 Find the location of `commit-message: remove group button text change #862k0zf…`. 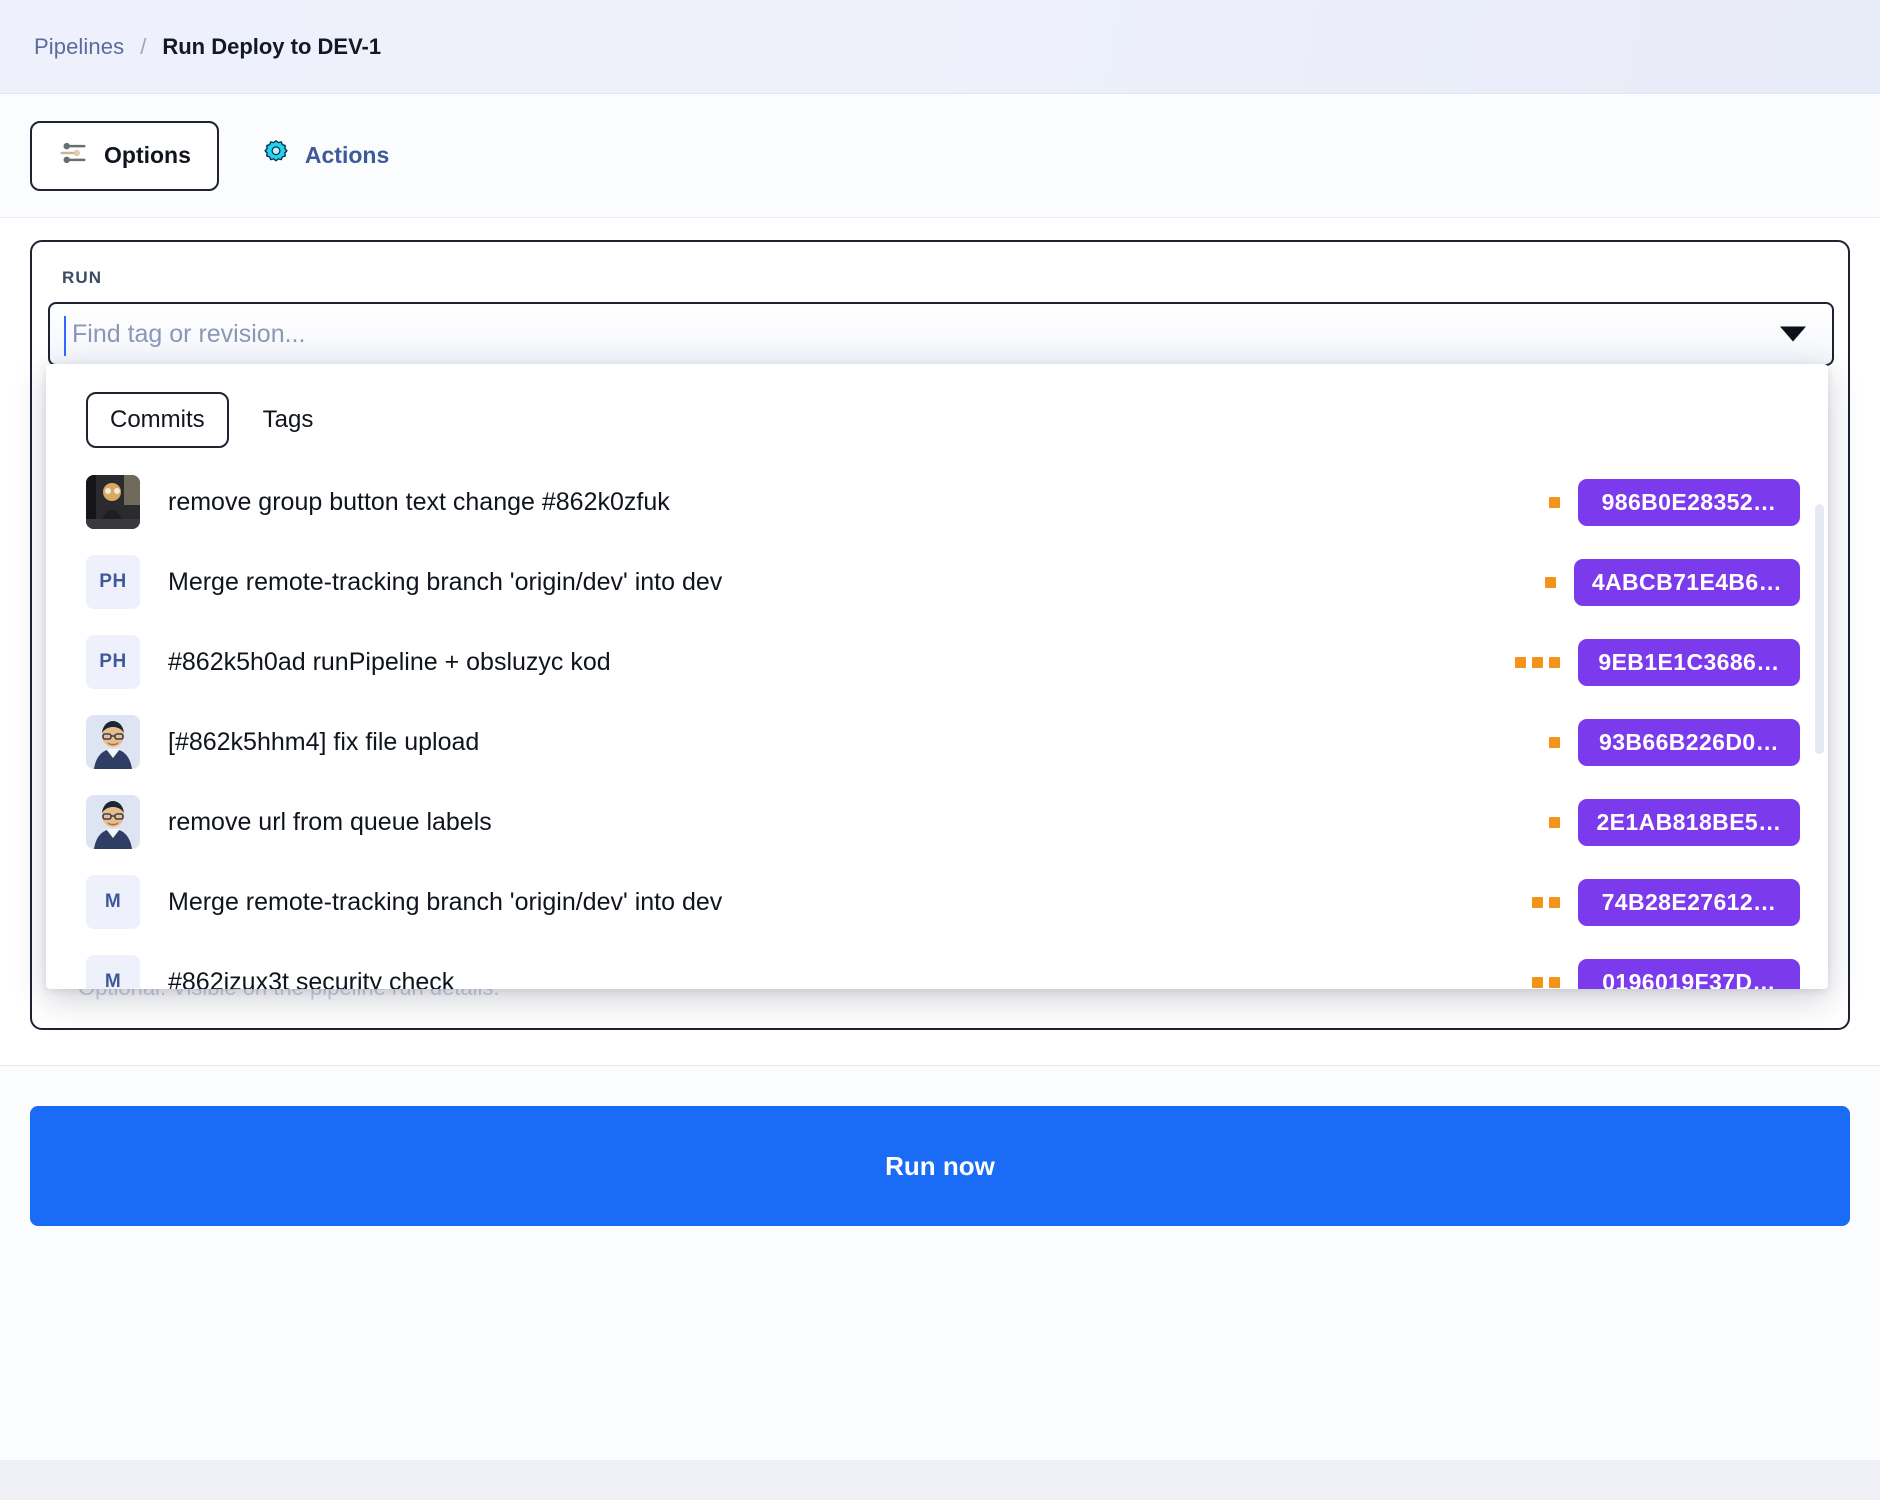

commit-message: remove group button text change #862k0zf… is located at coordinates (419, 501).